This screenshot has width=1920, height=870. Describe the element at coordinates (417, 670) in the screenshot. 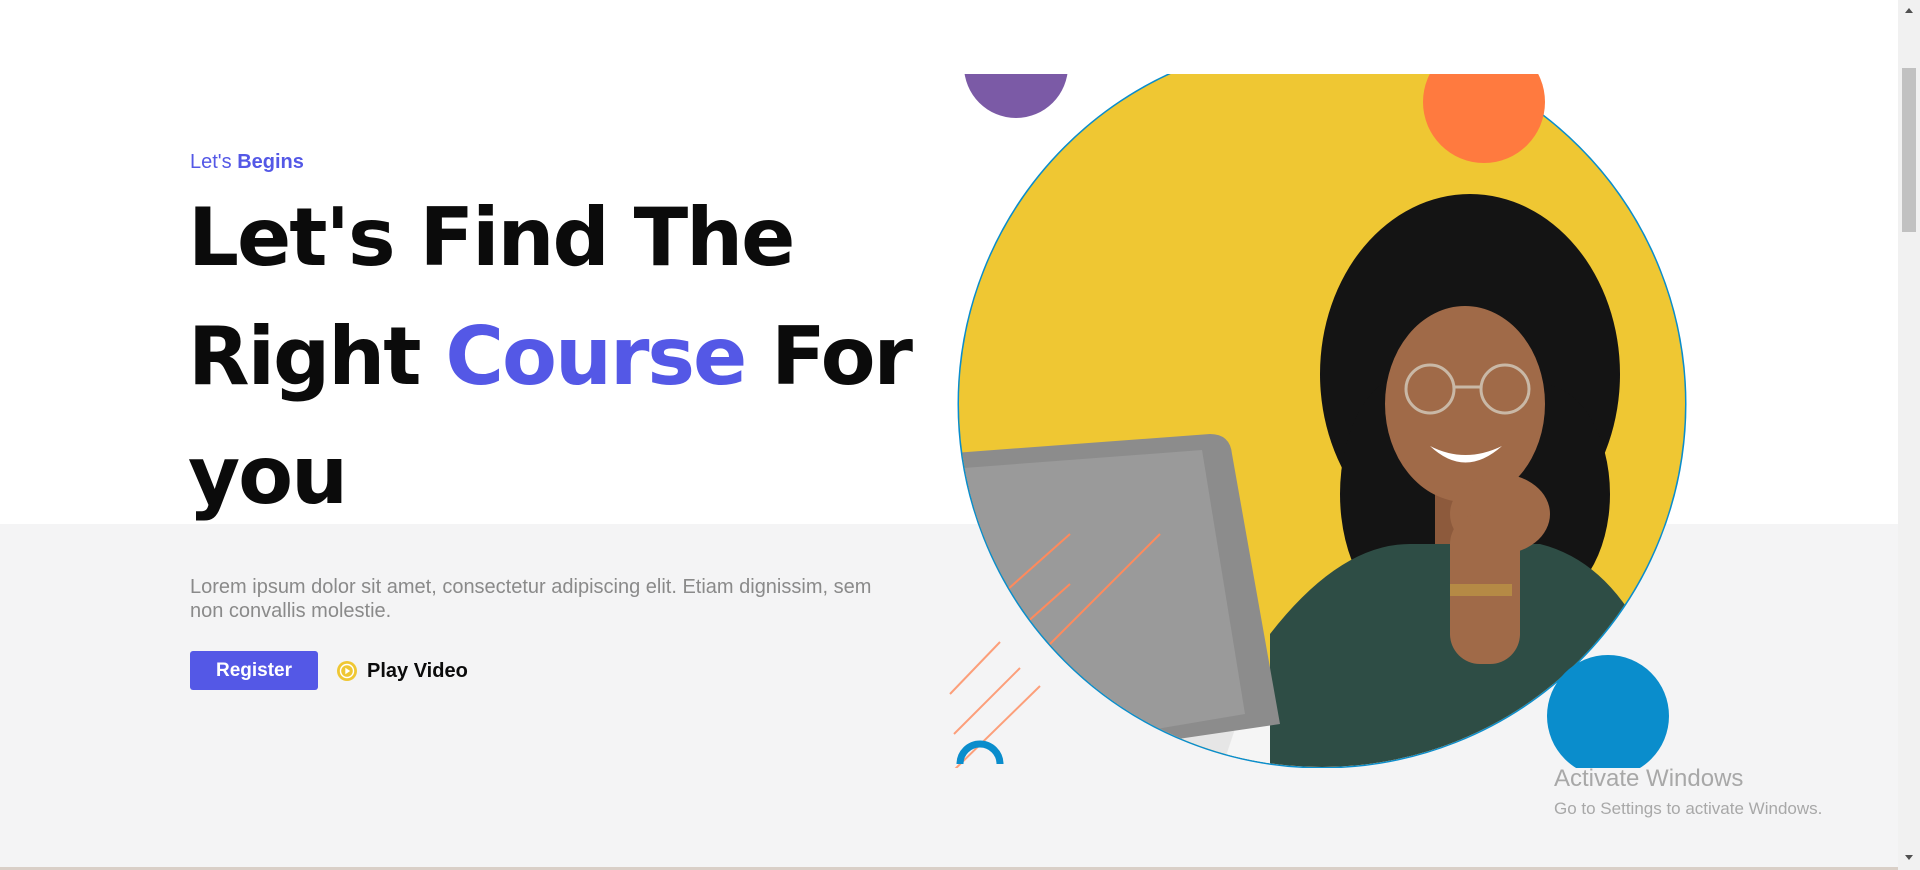

I see `play-video-label: Play Video` at that location.